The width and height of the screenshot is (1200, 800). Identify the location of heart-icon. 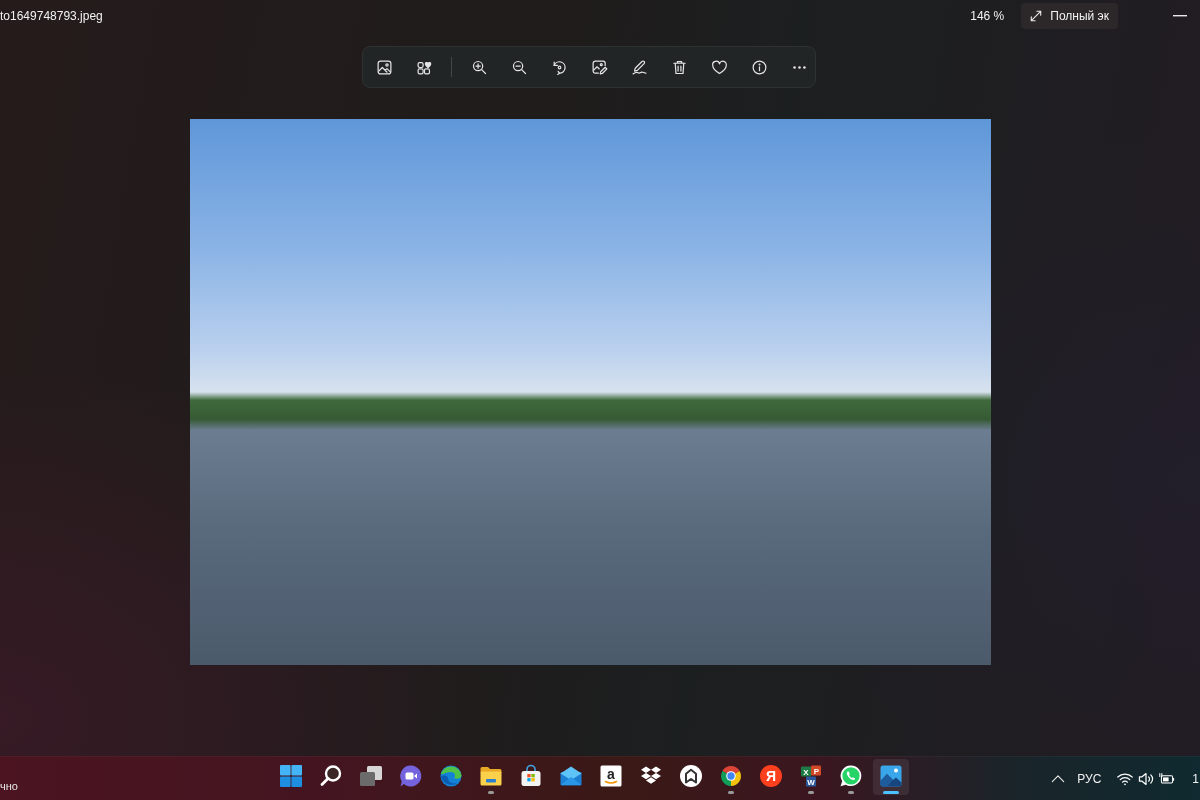
(719, 67).